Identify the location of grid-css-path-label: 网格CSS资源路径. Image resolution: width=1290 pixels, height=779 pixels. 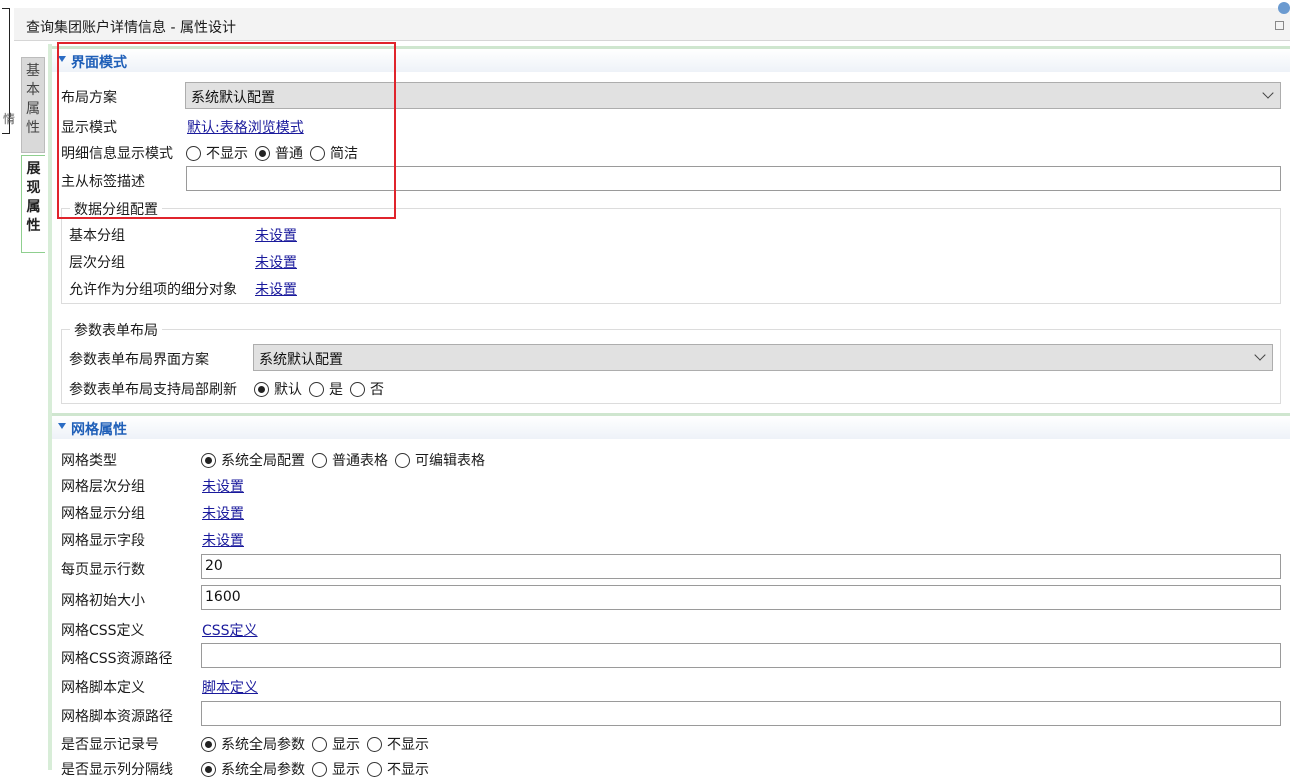
(117, 659).